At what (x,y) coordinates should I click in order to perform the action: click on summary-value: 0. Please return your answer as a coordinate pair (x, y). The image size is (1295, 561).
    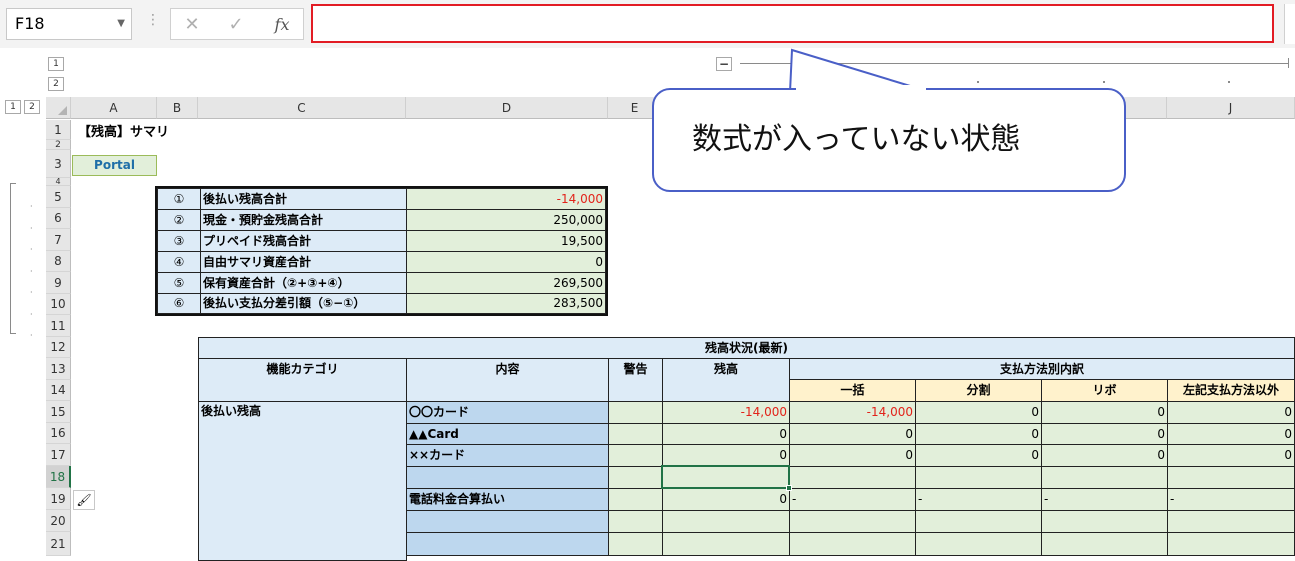
    Looking at the image, I should click on (506, 262).